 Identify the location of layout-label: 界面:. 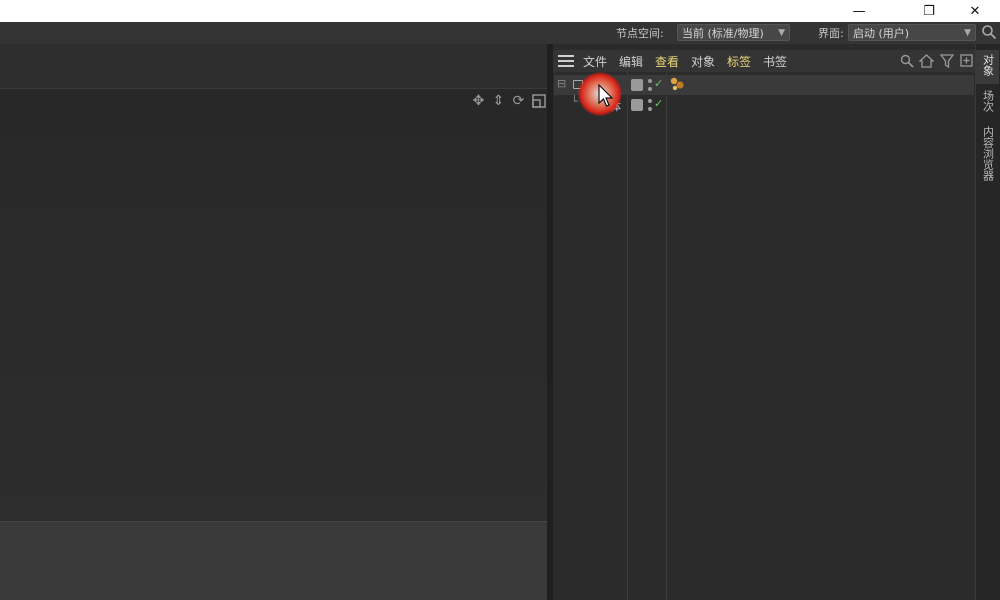
(831, 33).